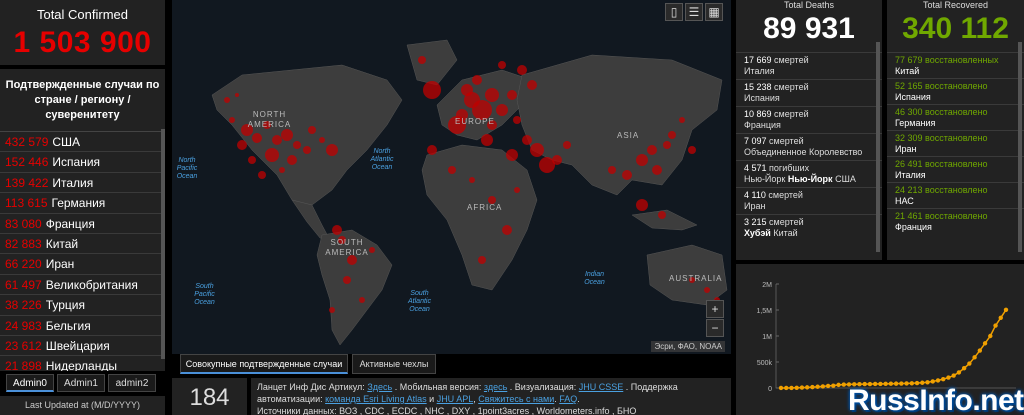 Image resolution: width=1024 pixels, height=415 pixels. Describe the element at coordinates (82, 224) in the screenshot. I see `country-list-item: 83 080 Франция` at that location.